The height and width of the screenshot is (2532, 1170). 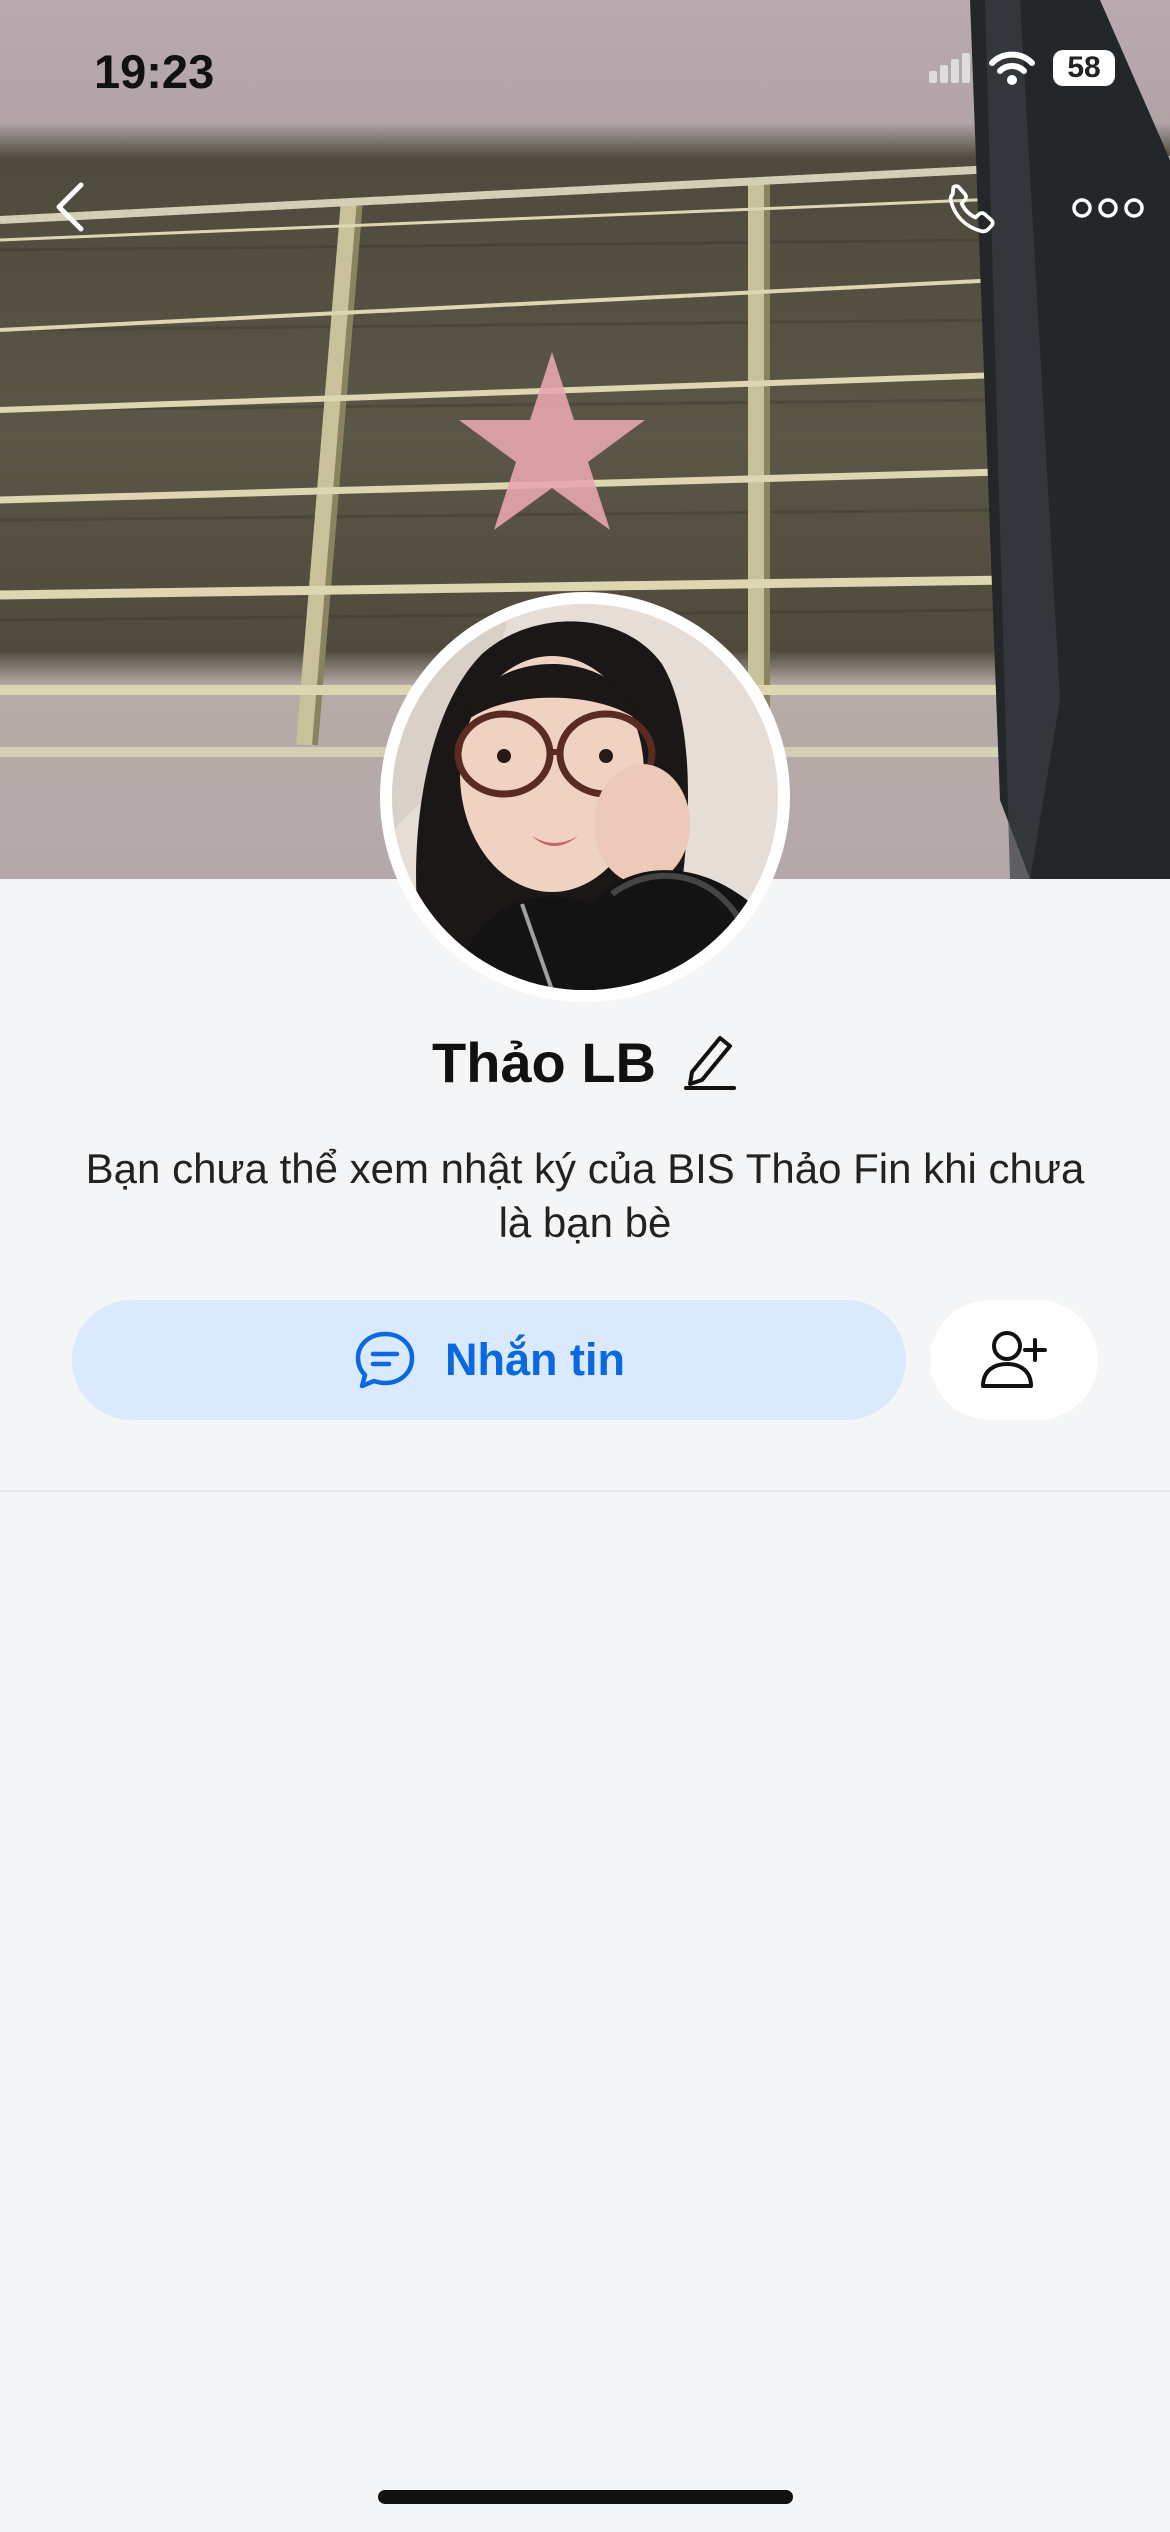 I want to click on status-icons: 58, so click(x=1022, y=68).